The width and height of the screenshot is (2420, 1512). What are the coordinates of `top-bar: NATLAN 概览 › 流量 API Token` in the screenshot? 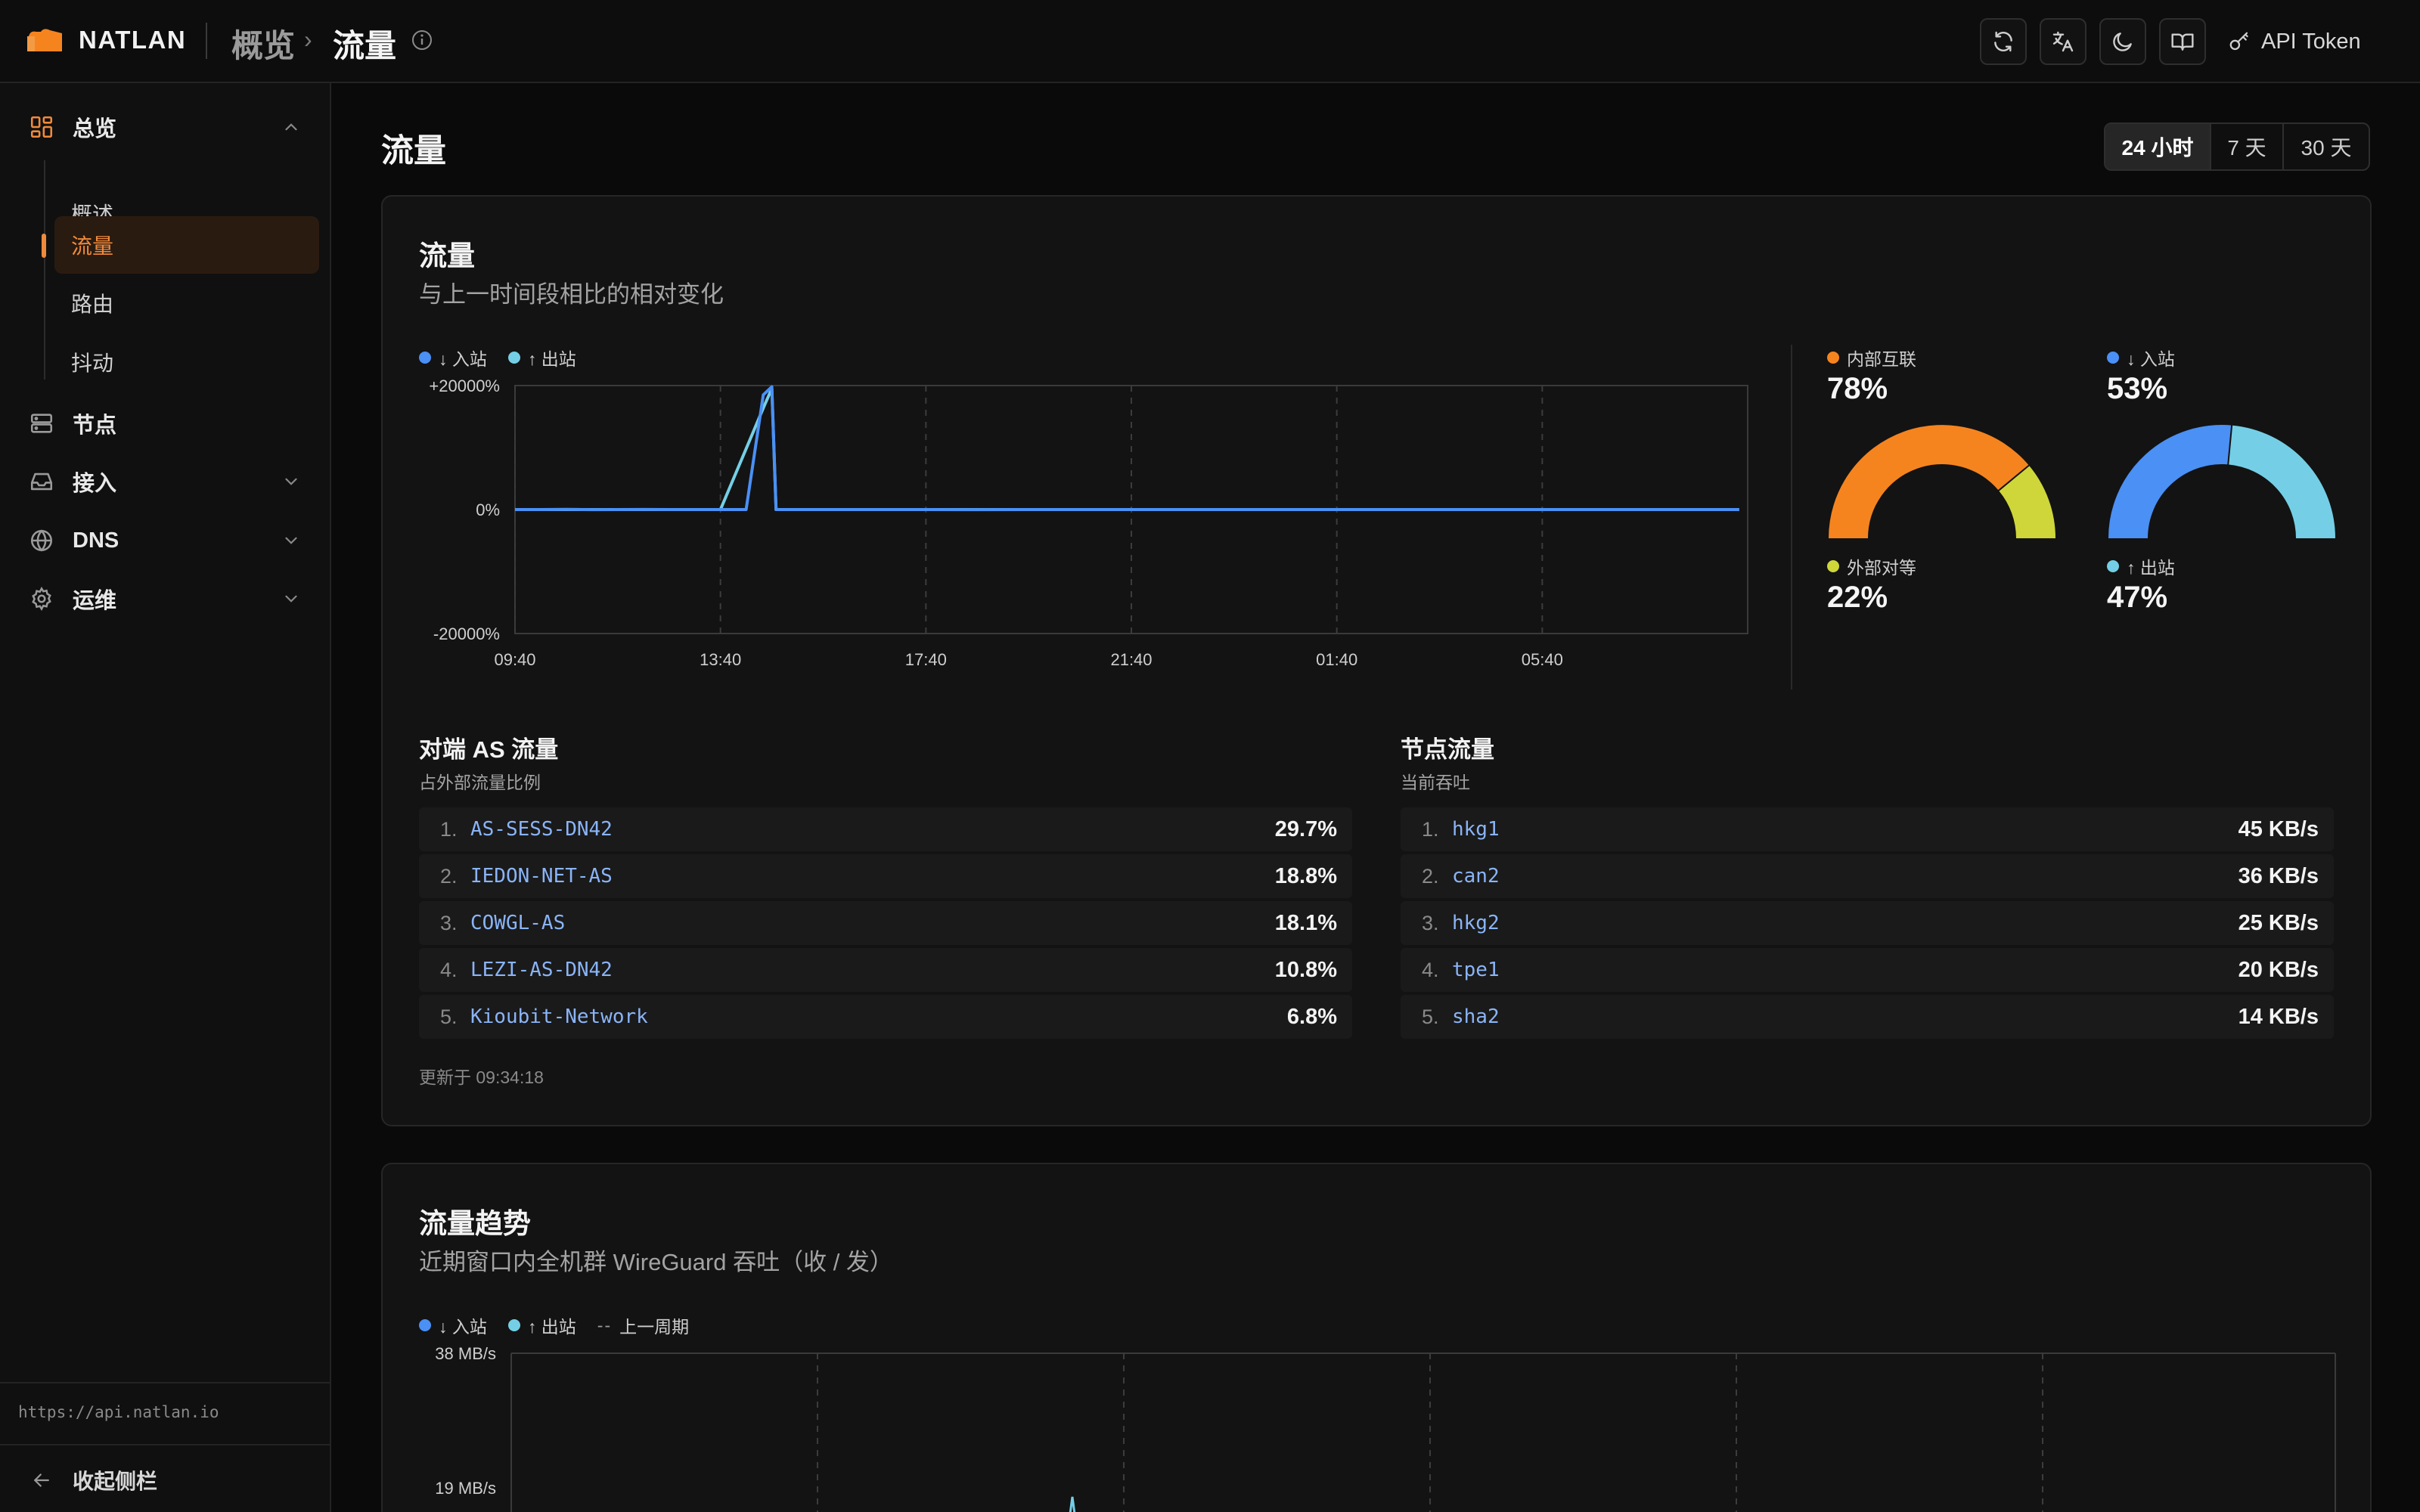 It's located at (1210, 42).